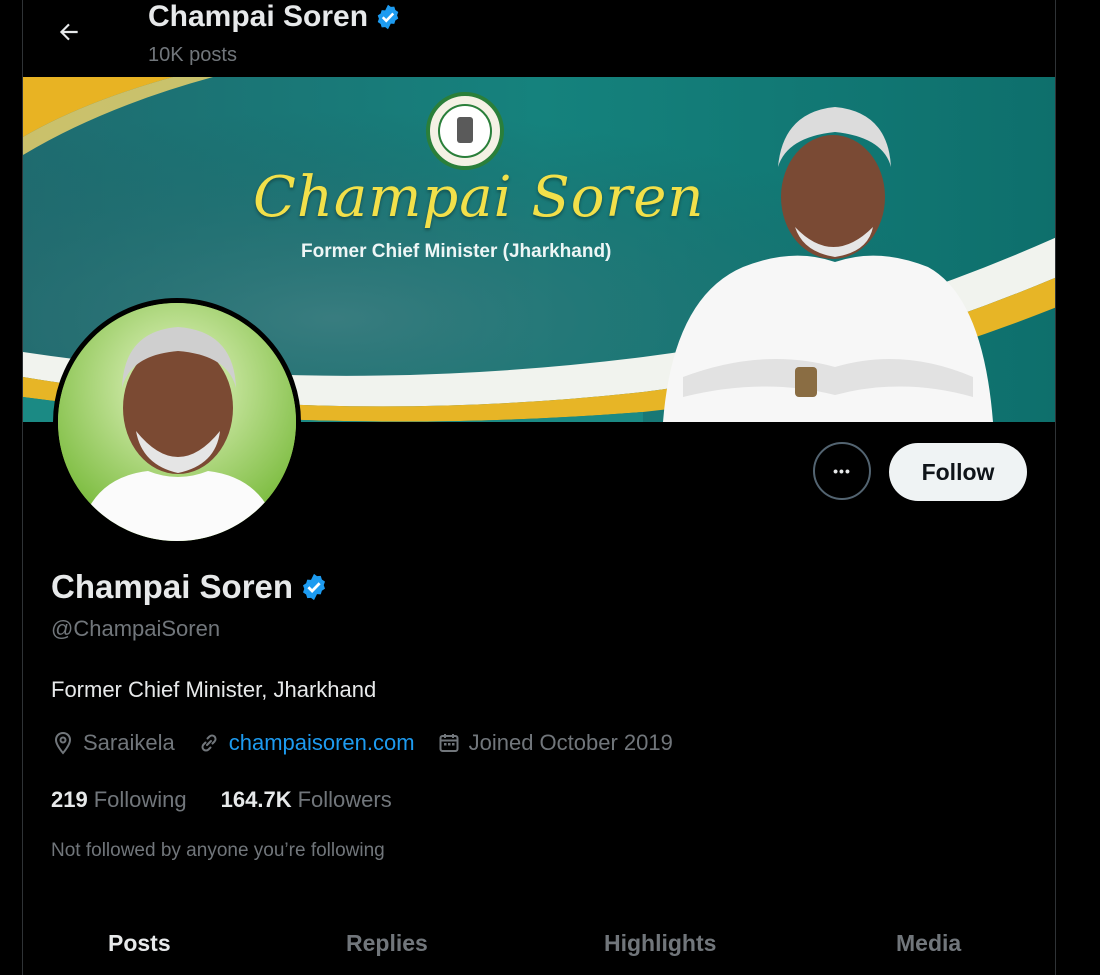 Image resolution: width=1100 pixels, height=975 pixels. What do you see at coordinates (172, 586) in the screenshot?
I see `profile-name: Champai Soren` at bounding box center [172, 586].